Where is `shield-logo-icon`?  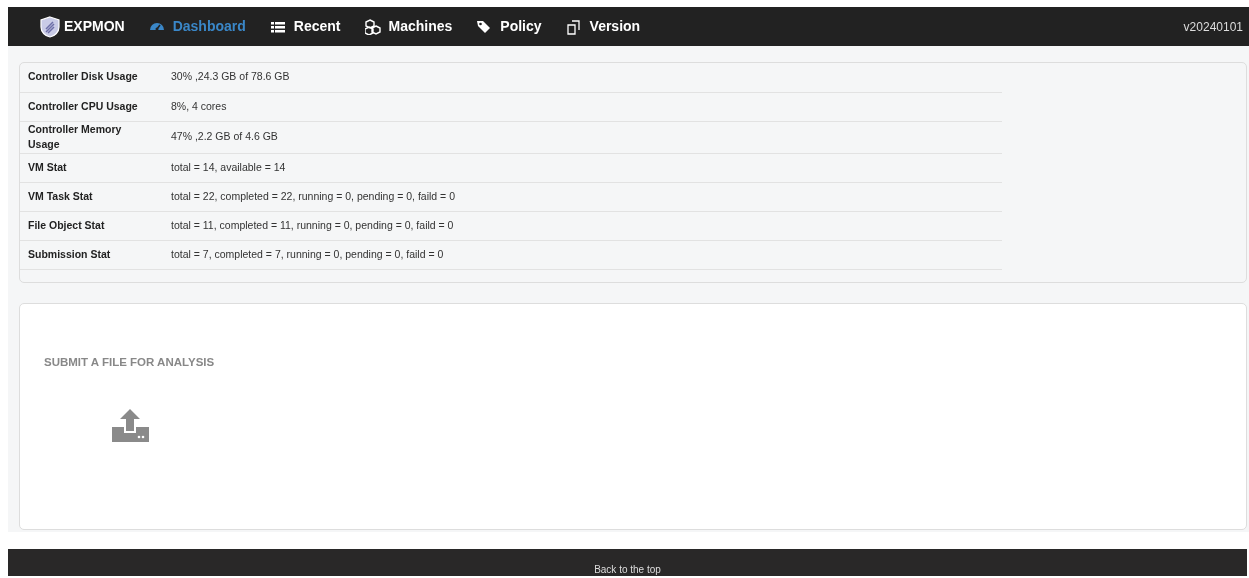
shield-logo-icon is located at coordinates (50, 26).